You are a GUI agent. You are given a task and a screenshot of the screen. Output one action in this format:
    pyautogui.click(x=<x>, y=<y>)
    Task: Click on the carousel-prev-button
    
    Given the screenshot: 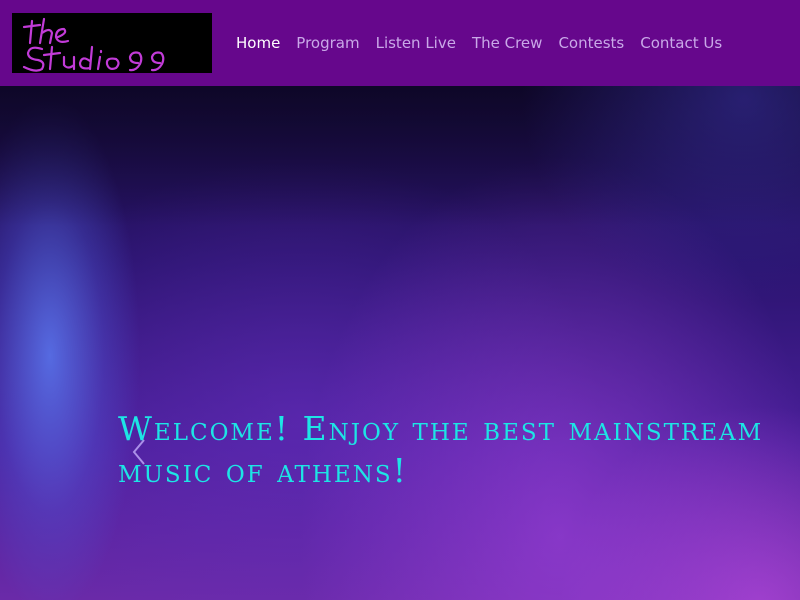 What is the action you would take?
    pyautogui.click(x=140, y=452)
    